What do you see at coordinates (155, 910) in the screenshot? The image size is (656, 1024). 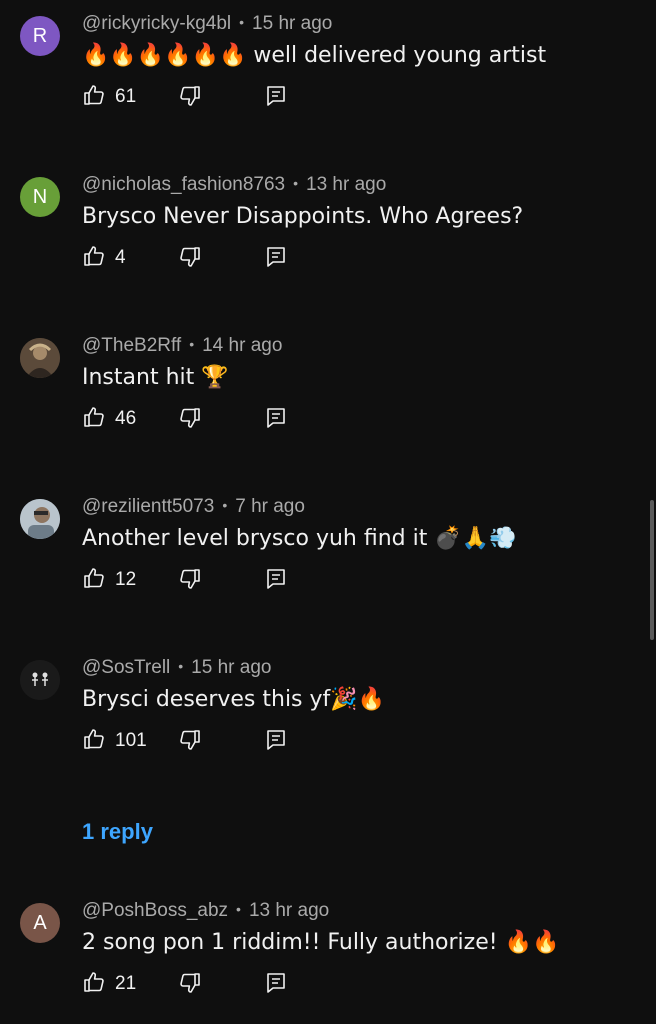 I see `comment-author: @PoshBoss_abz` at bounding box center [155, 910].